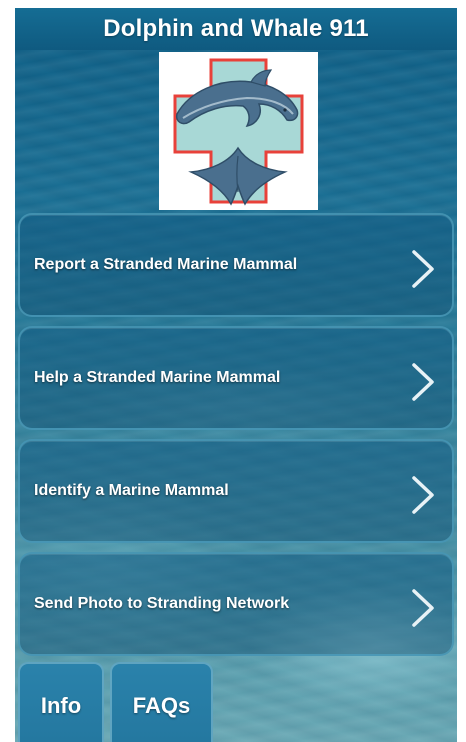 The width and height of the screenshot is (466, 742). I want to click on menu-item-label: Identify a Marine Mammal, so click(131, 490).